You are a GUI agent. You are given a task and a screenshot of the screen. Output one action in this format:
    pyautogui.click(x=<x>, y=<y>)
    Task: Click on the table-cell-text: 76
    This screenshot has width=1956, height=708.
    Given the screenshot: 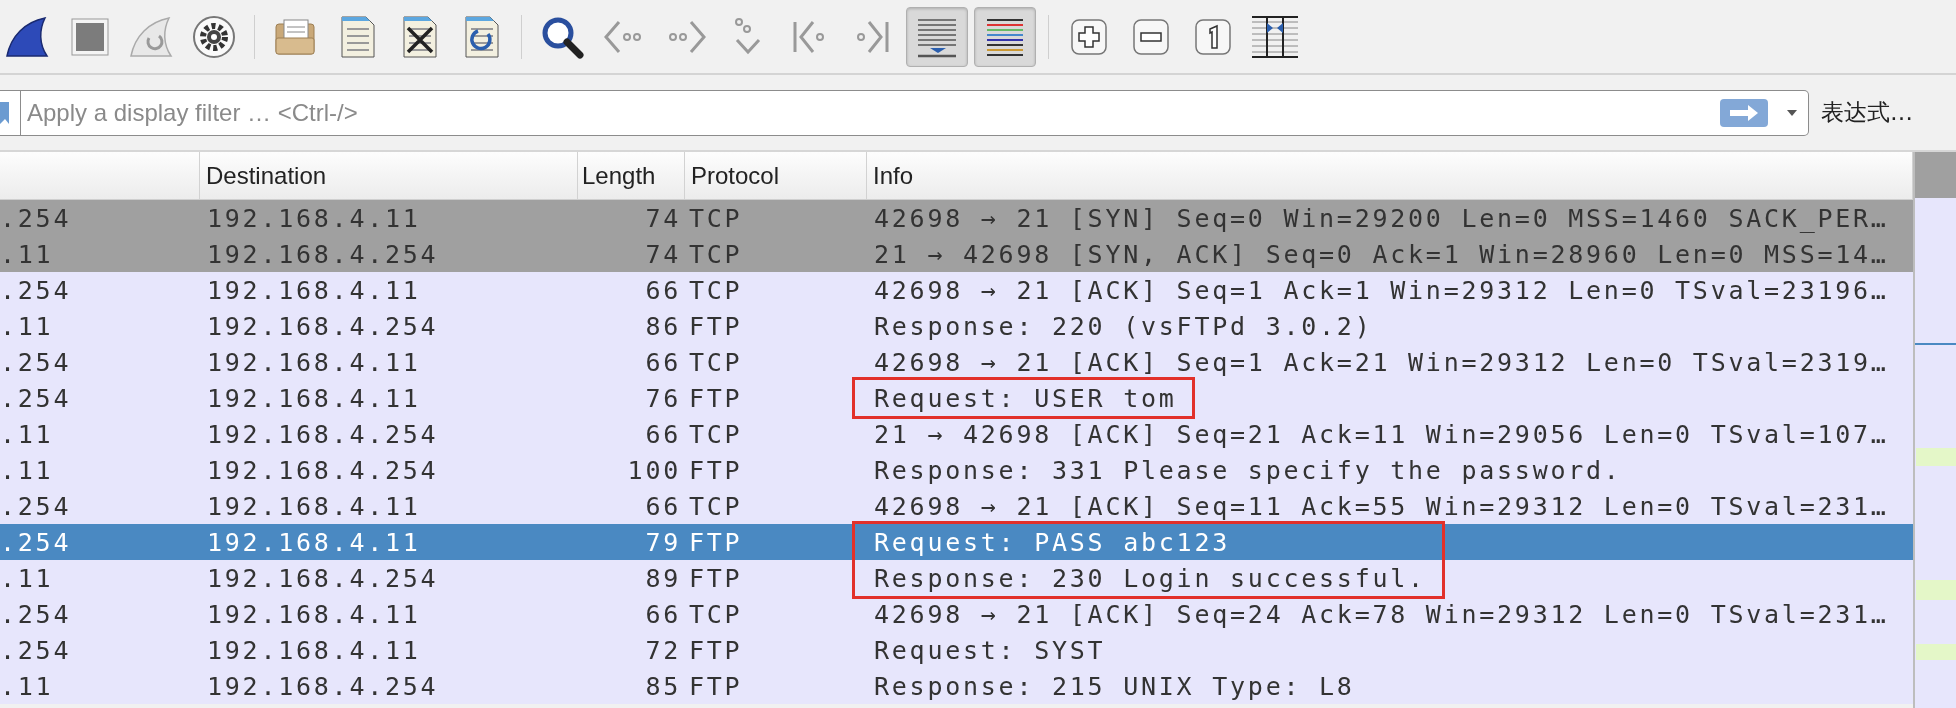 What is the action you would take?
    pyautogui.click(x=663, y=398)
    